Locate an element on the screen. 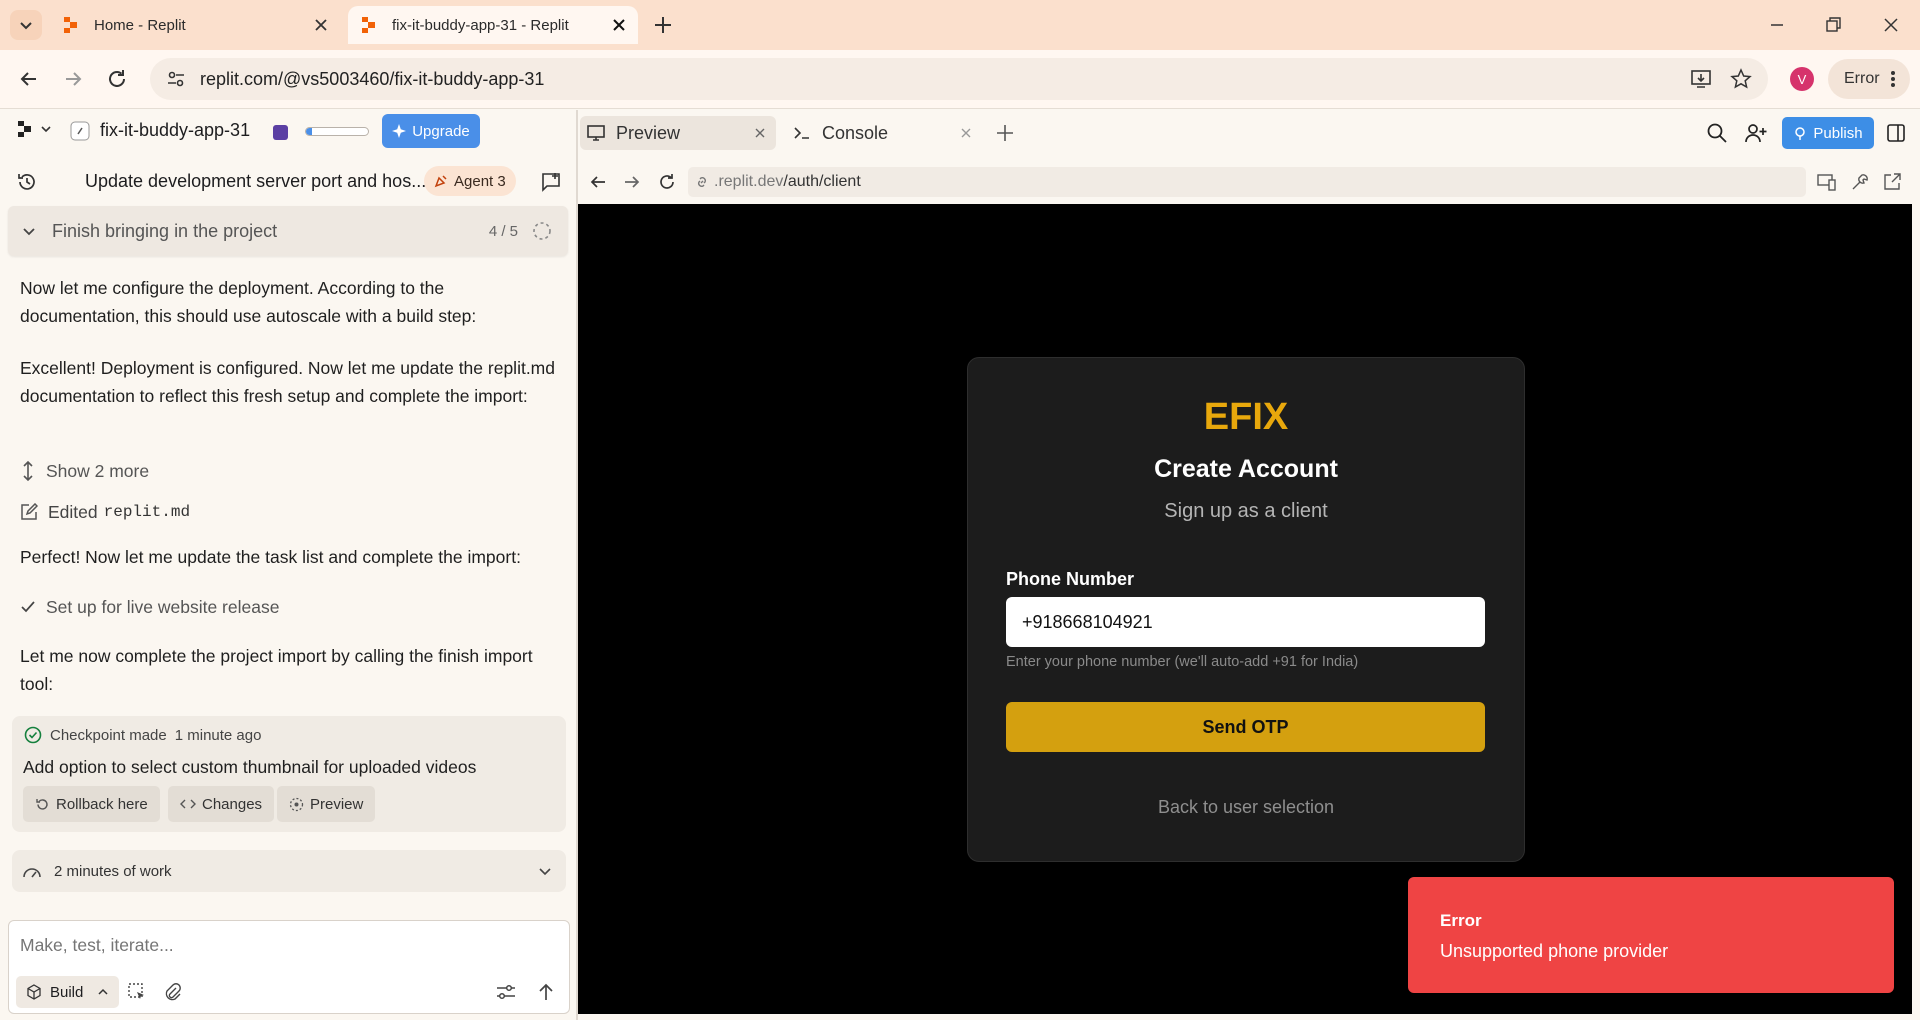  checkpoint-made-label: Checkpoint made is located at coordinates (108, 735).